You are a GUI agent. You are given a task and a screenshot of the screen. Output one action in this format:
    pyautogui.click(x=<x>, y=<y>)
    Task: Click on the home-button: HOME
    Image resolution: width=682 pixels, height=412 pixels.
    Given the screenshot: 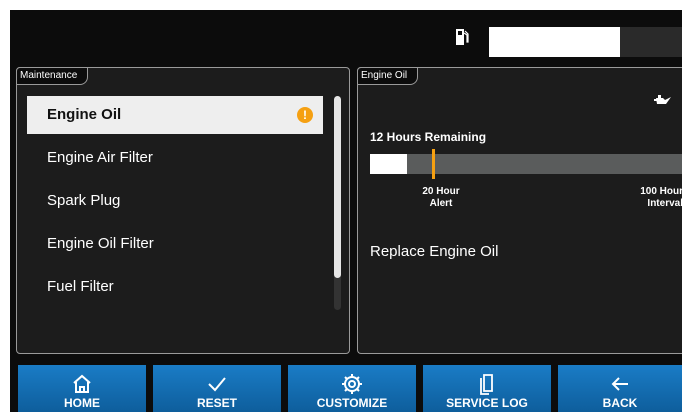 What is the action you would take?
    pyautogui.click(x=82, y=388)
    